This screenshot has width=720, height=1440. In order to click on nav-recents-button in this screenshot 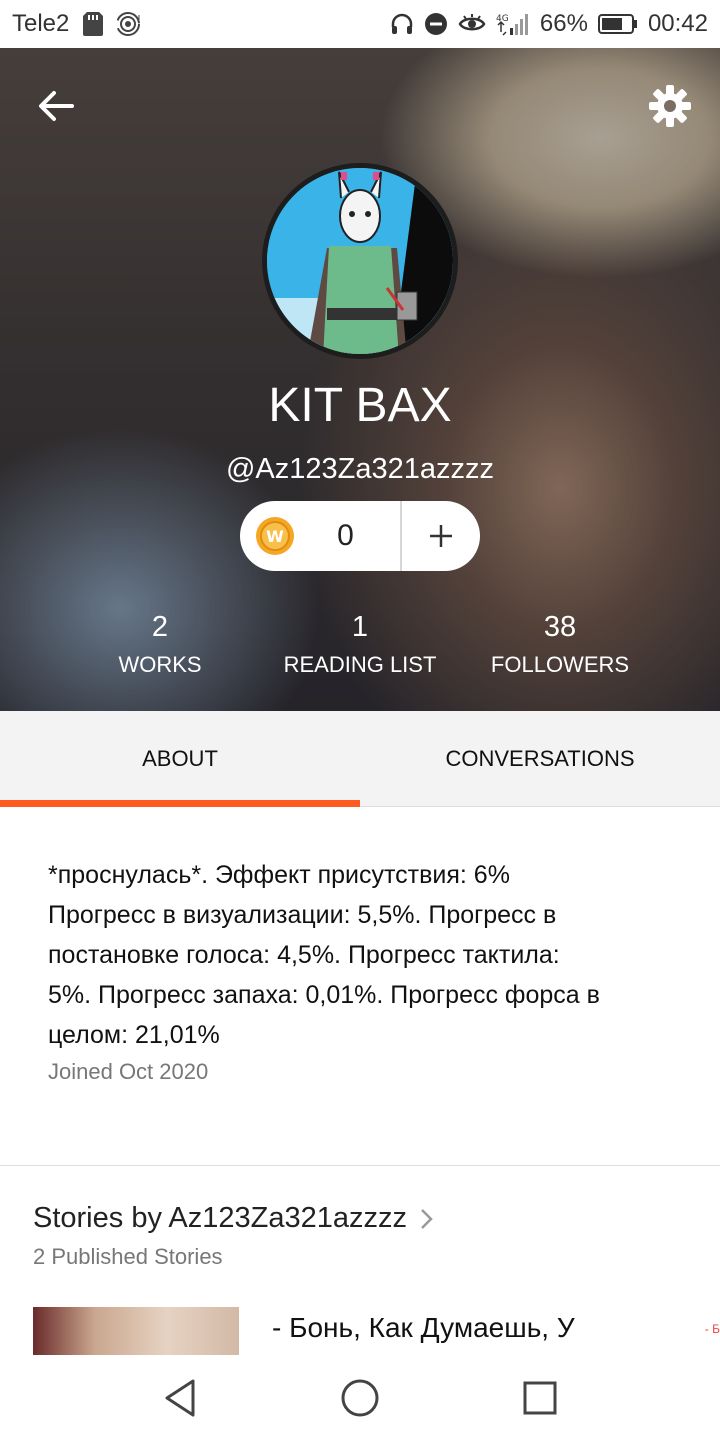, I will do `click(540, 1398)`.